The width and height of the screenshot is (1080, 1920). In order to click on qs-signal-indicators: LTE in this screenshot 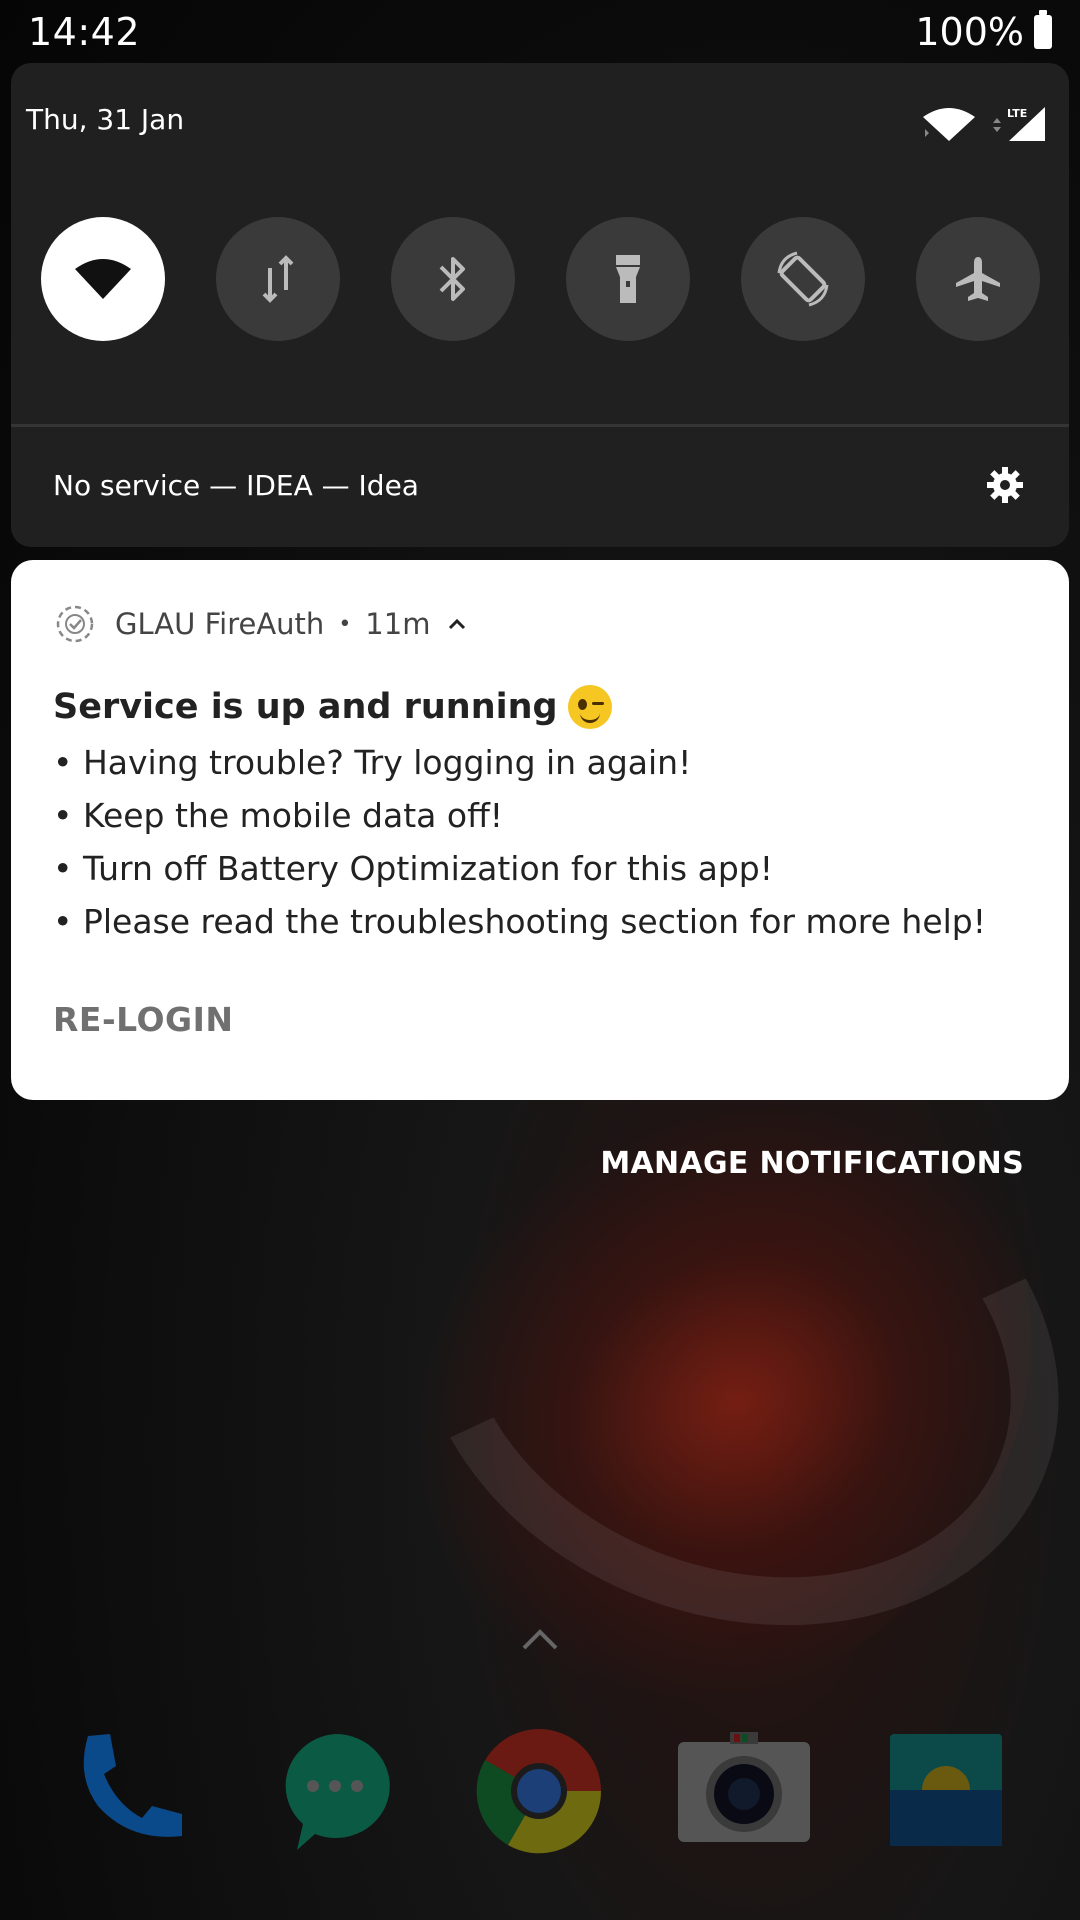, I will do `click(985, 124)`.